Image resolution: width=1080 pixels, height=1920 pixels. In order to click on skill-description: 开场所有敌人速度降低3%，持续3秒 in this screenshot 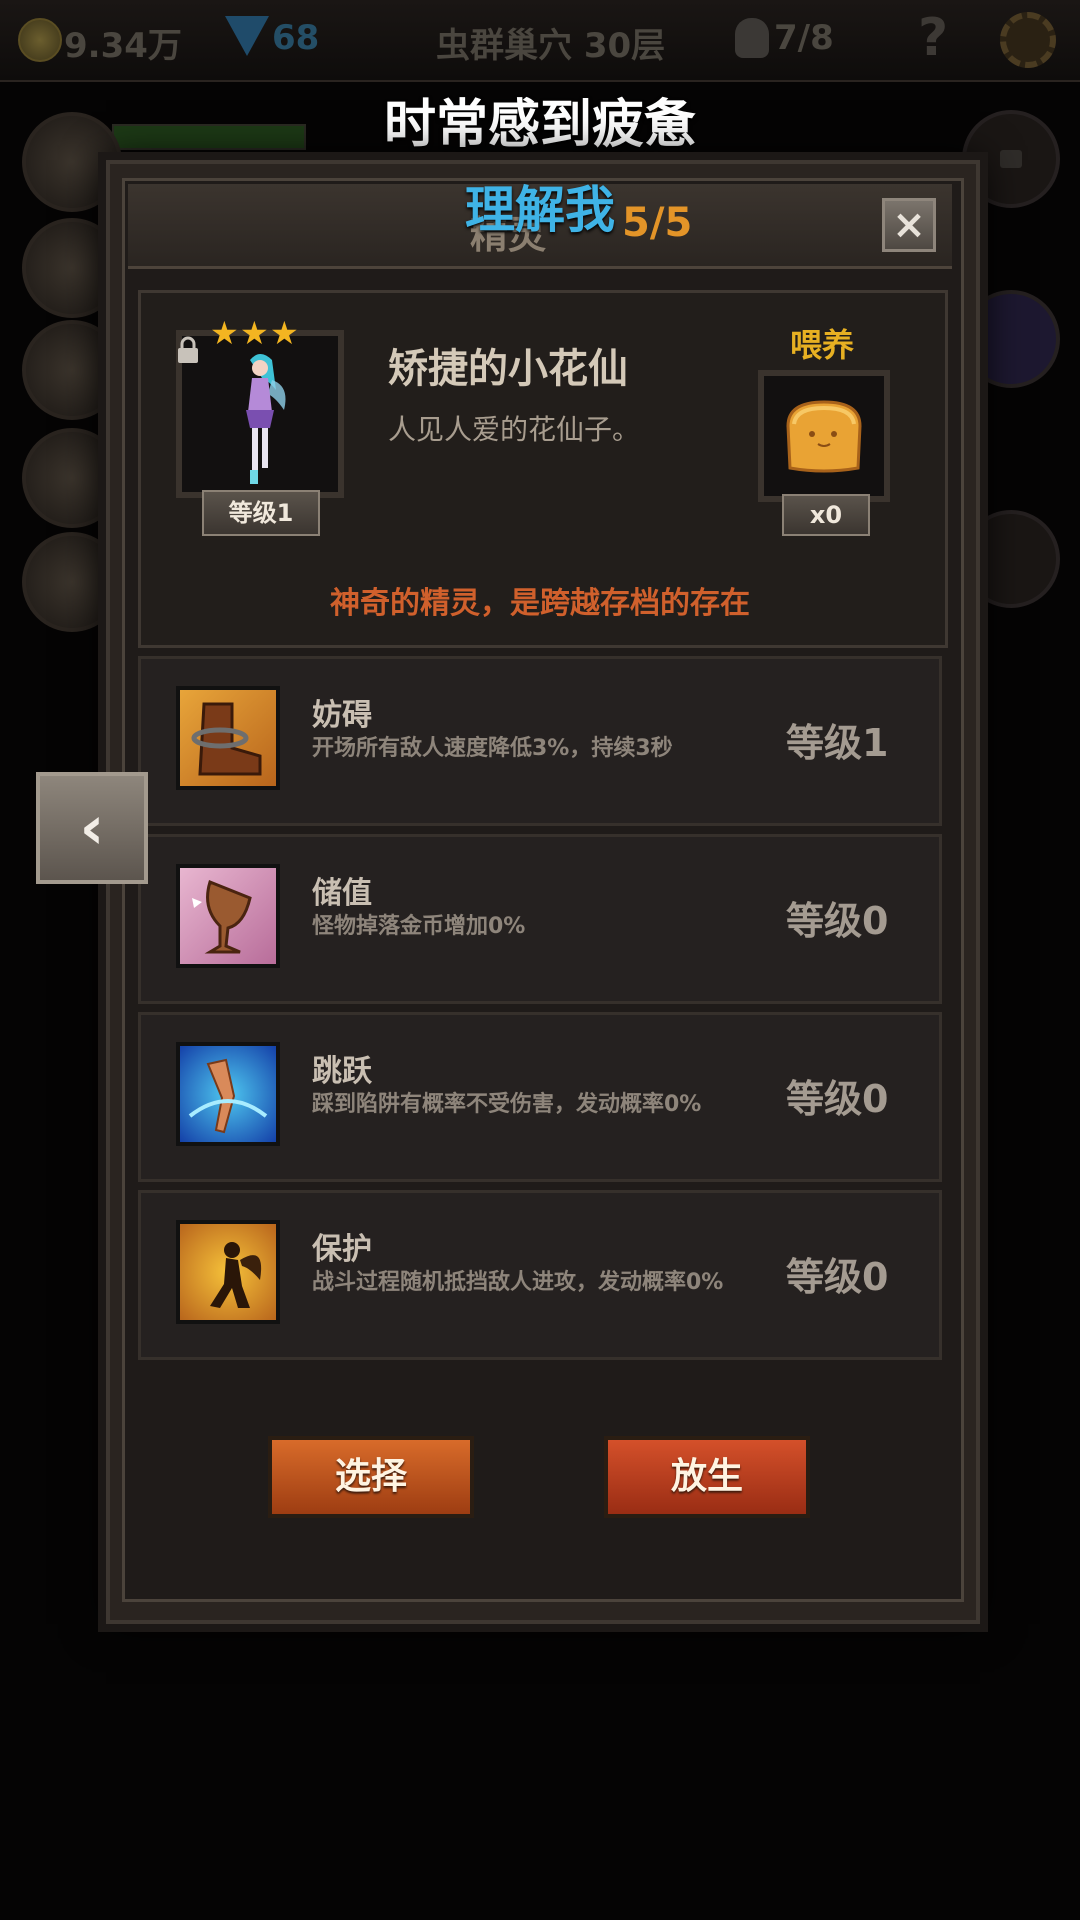, I will do `click(492, 748)`.